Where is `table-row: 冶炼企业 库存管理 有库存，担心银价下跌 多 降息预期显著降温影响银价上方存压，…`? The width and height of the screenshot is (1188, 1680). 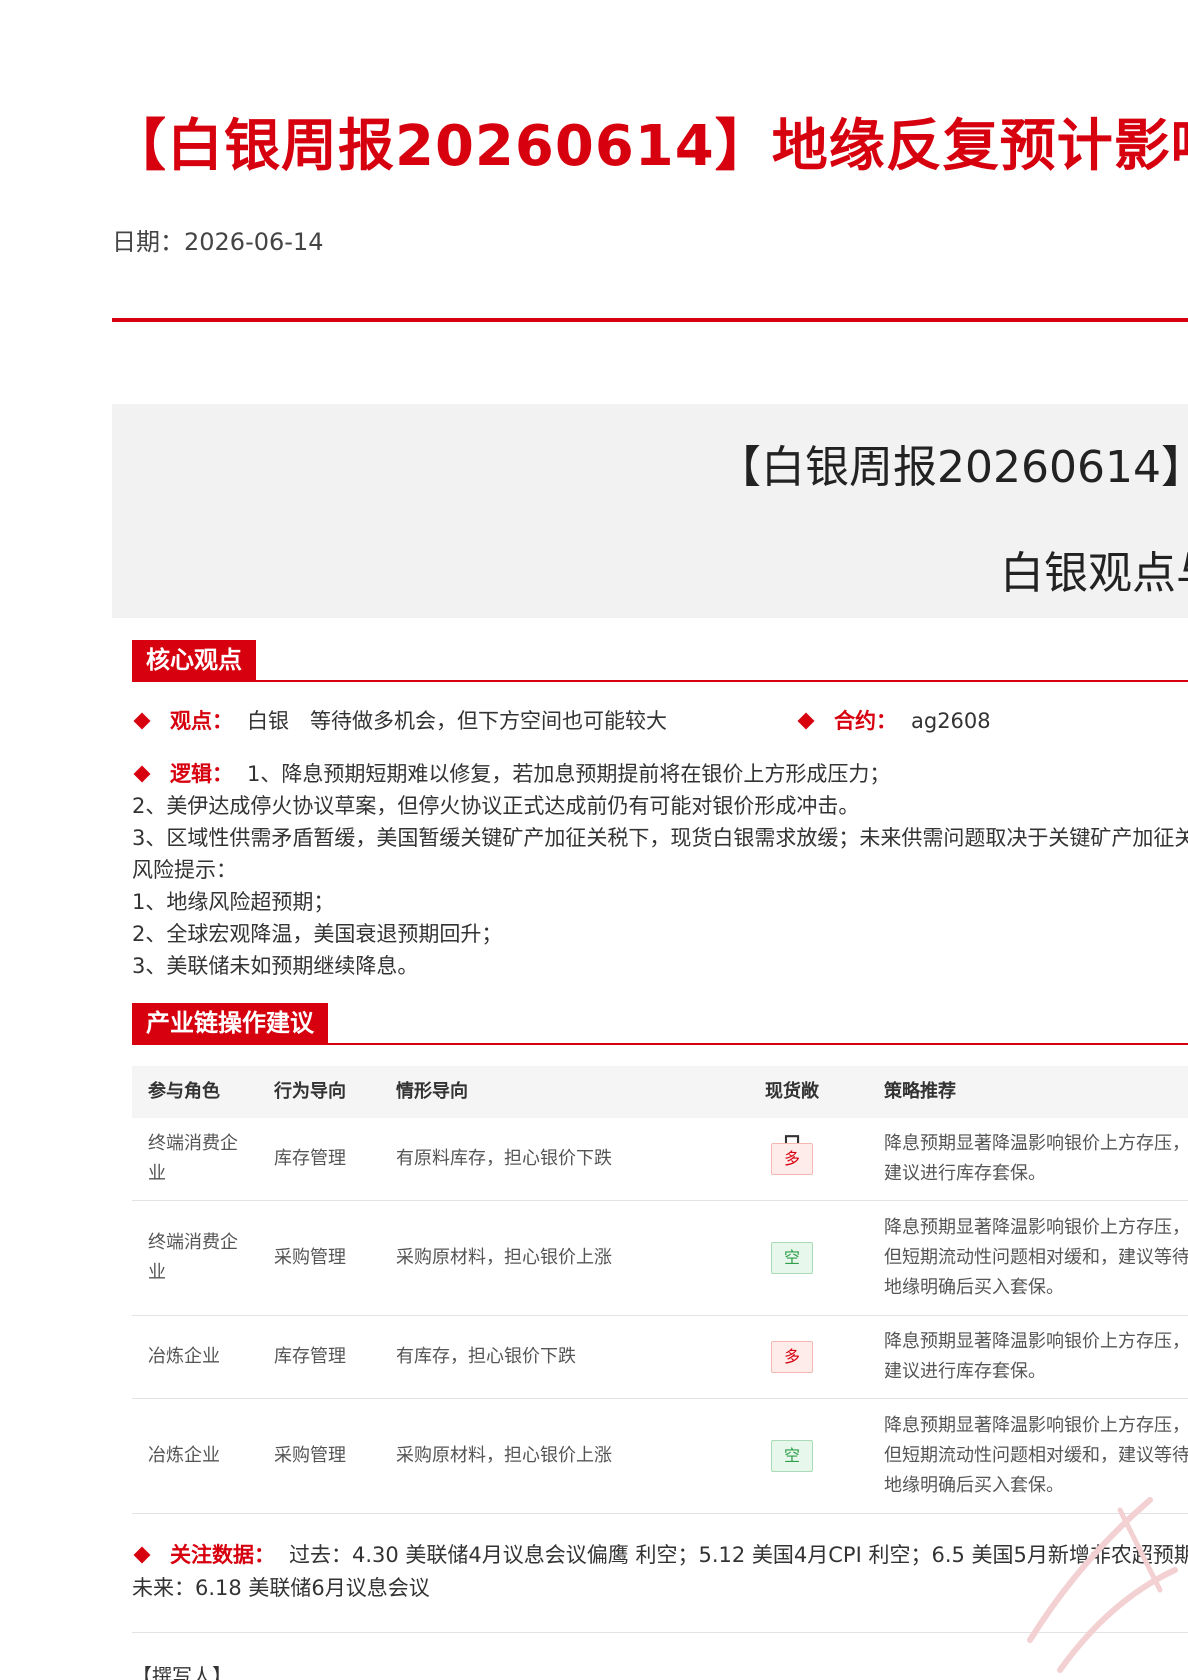
table-row: 冶炼企业 库存管理 有库存，担心银价下跌 多 降息预期显著降温影响银价上方存压，… is located at coordinates (660, 1357).